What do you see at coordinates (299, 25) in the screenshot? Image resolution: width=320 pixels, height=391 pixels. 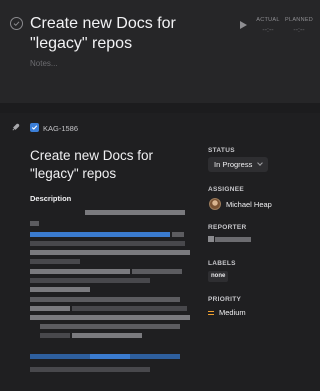 I see `planned-time: PLANNED --:--` at bounding box center [299, 25].